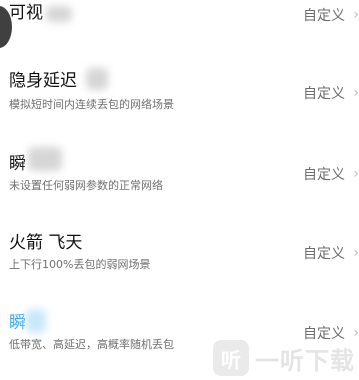 Image resolution: width=359 pixels, height=380 pixels. Describe the element at coordinates (80, 264) in the screenshot. I see `preset-description: 上下行100%丢包的弱网场景` at that location.